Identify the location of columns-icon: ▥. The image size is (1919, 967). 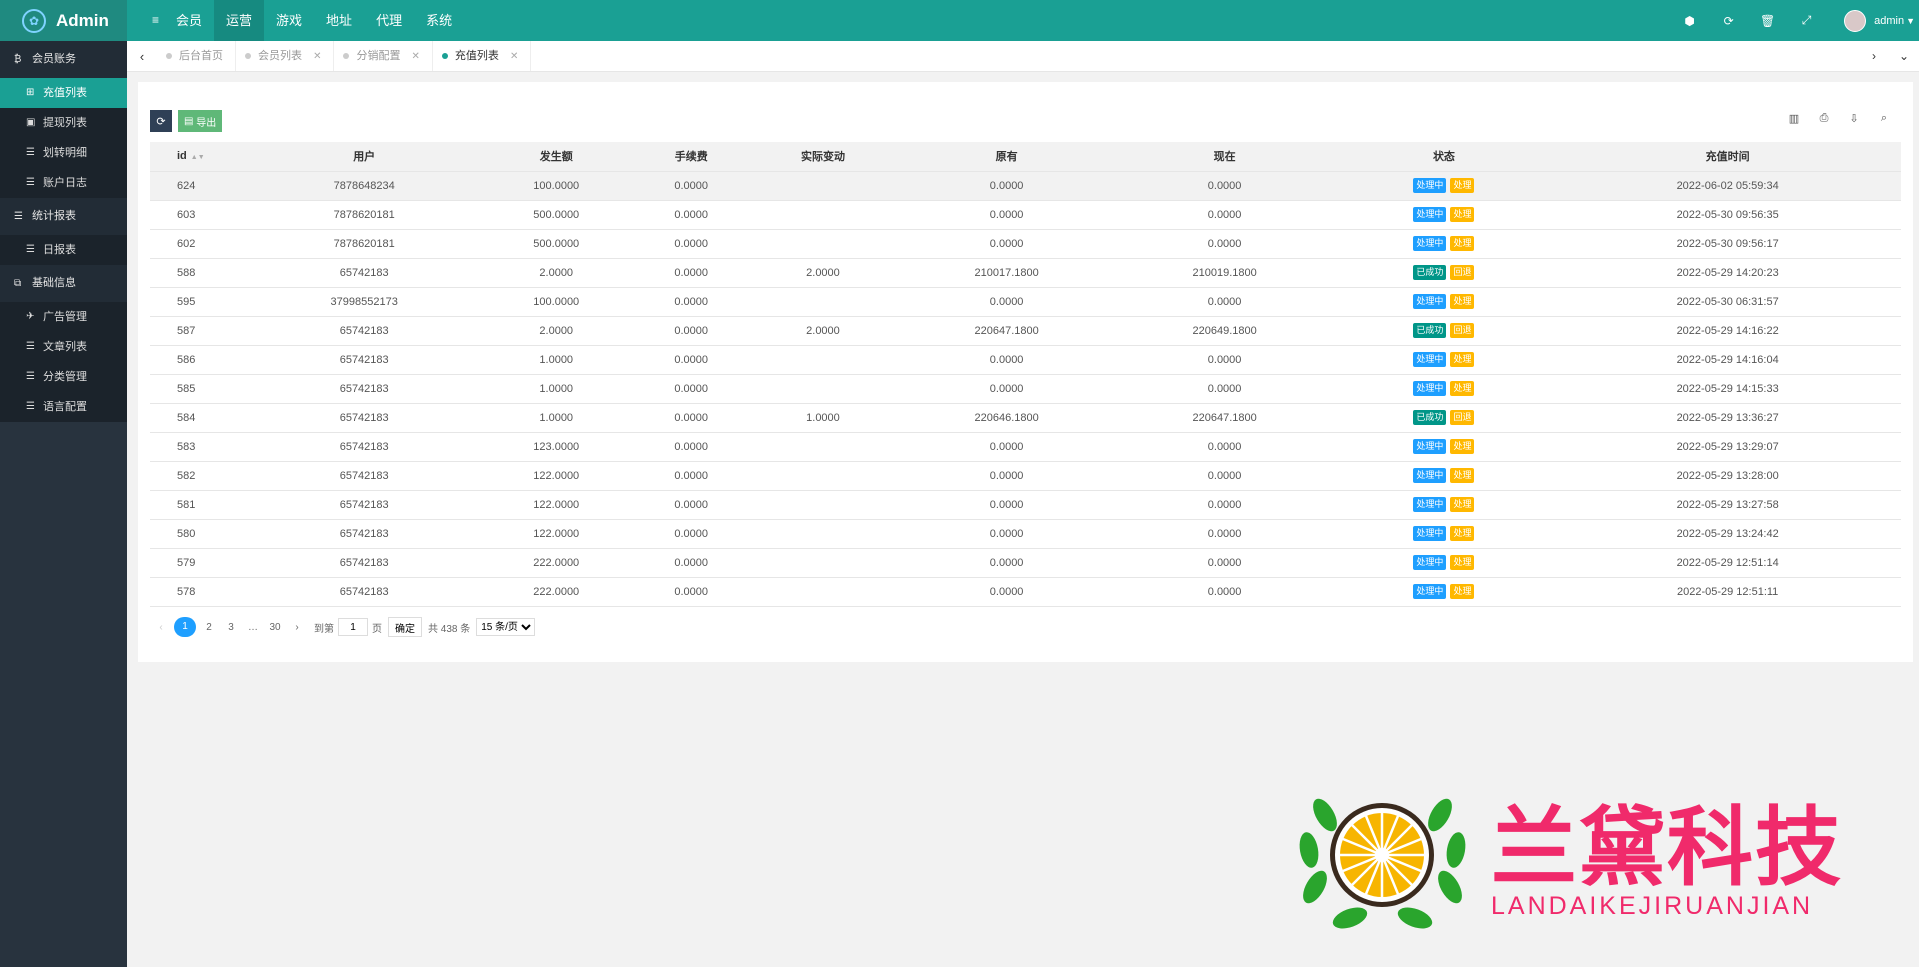
(1794, 118).